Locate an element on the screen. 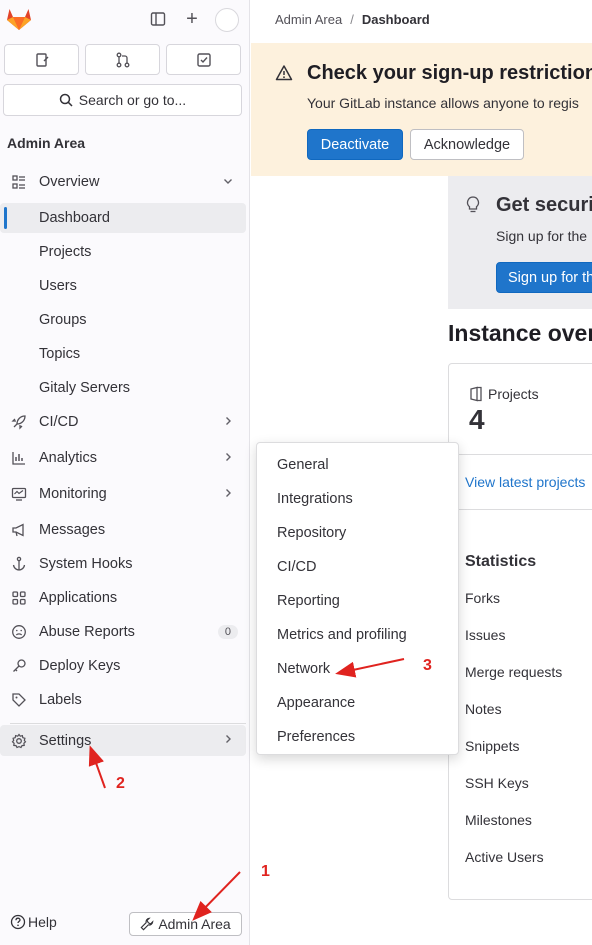 Image resolution: width=592 pixels, height=945 pixels. rocket-icon is located at coordinates (19, 422).